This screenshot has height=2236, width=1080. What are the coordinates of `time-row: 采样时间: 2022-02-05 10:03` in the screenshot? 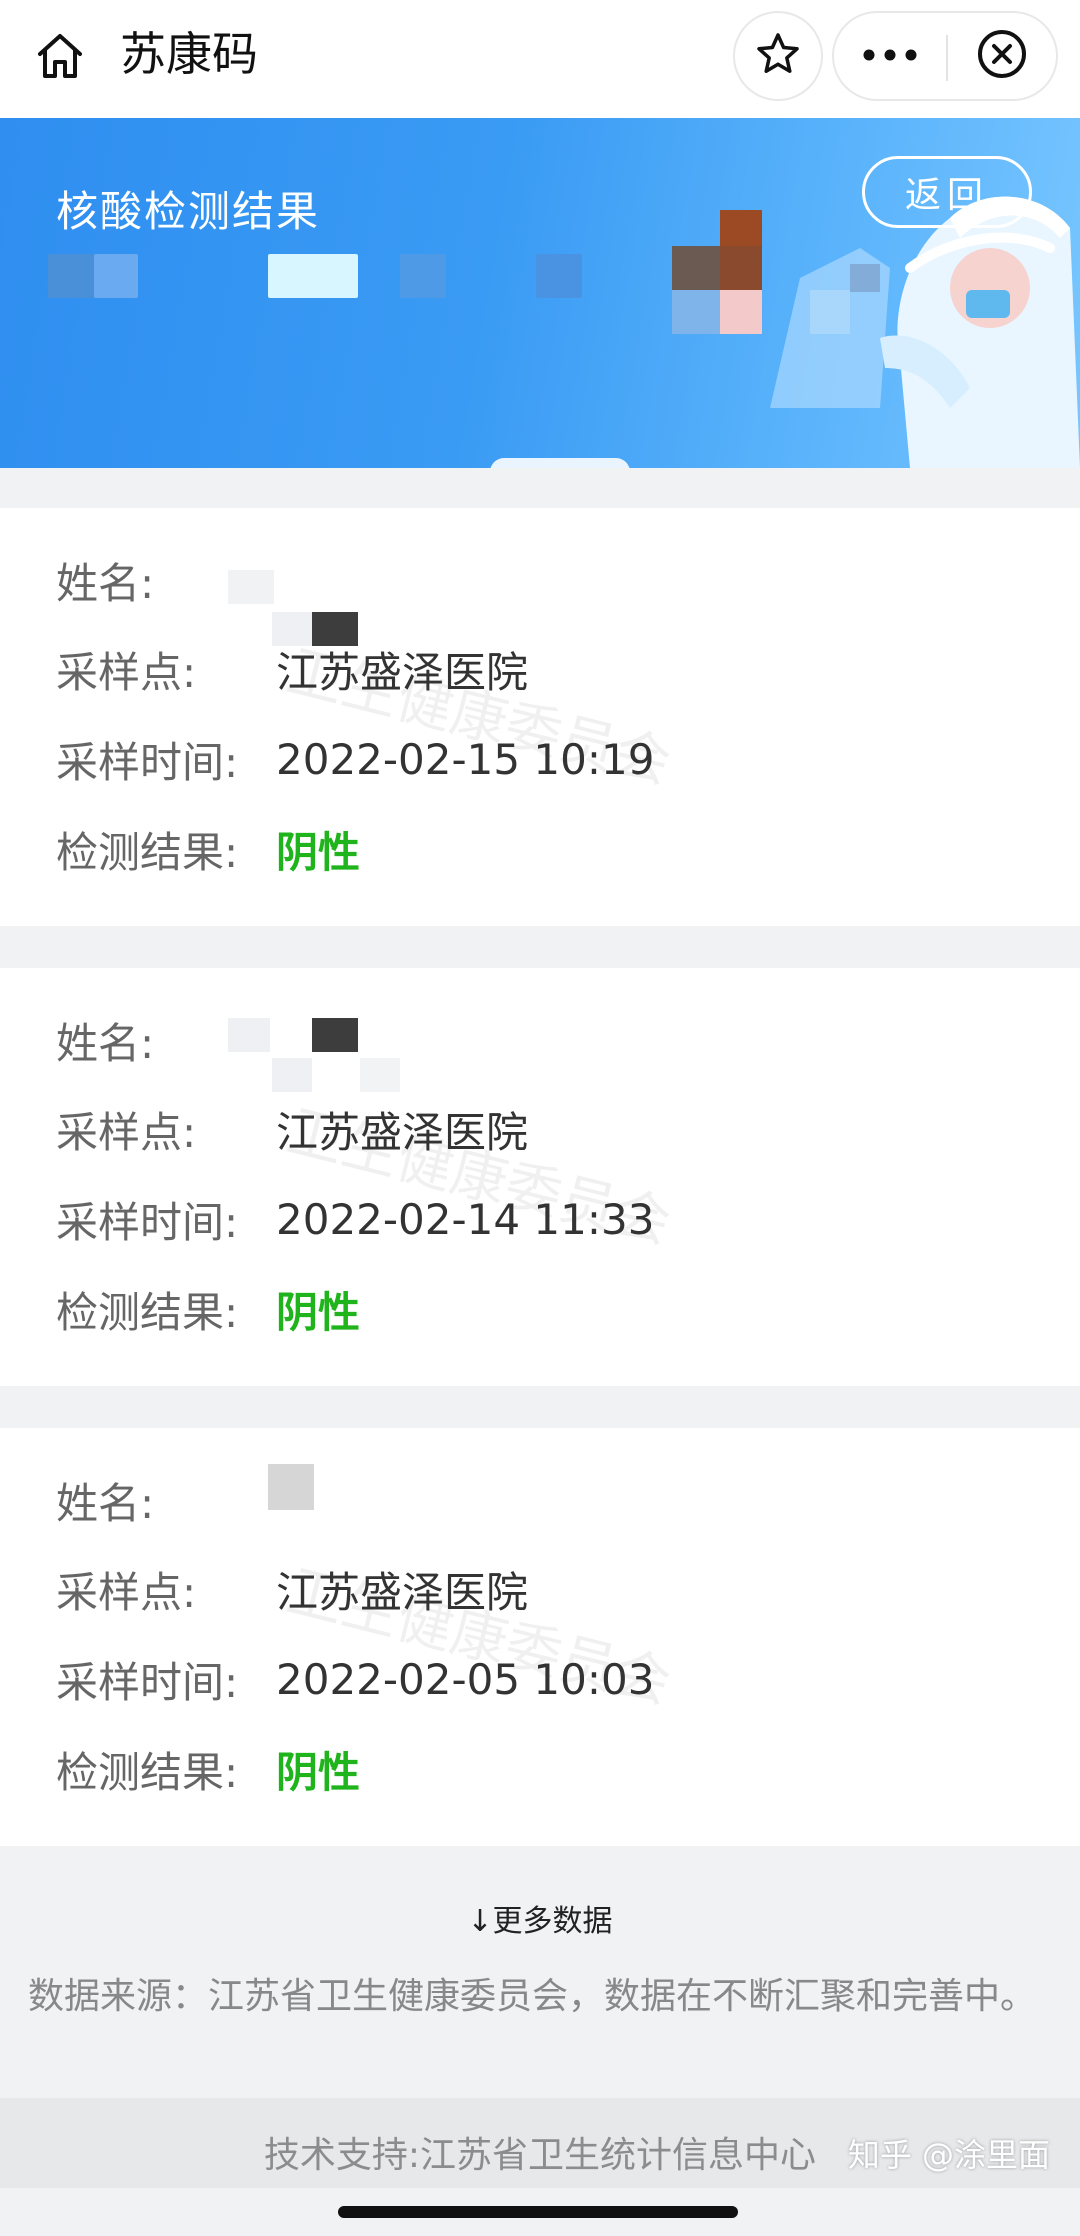 It's located at (355, 1679).